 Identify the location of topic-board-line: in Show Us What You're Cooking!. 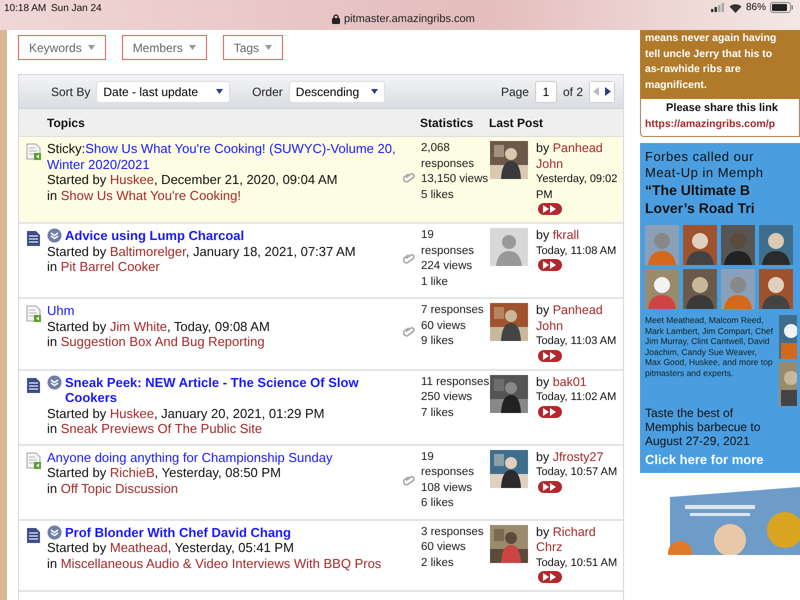
(144, 195).